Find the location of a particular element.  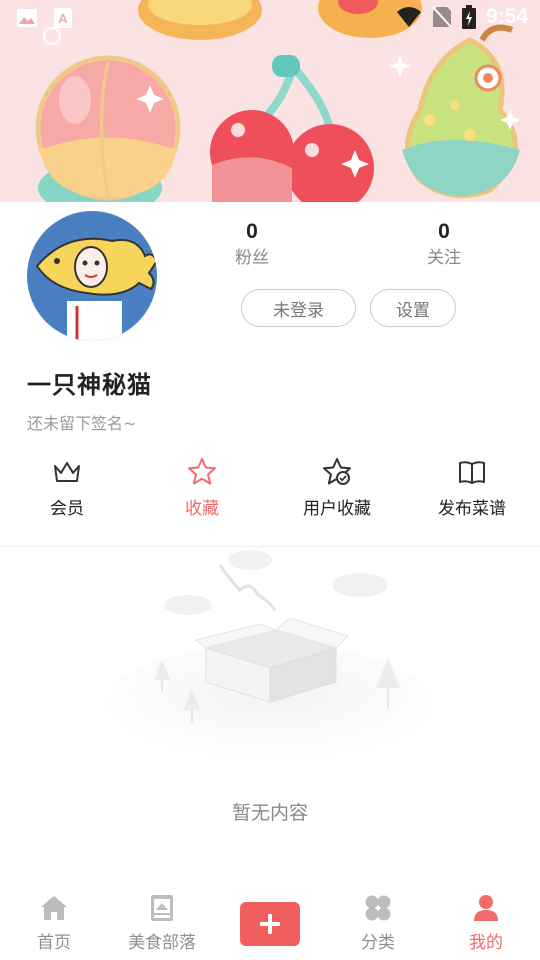

crown-icon is located at coordinates (67, 472).